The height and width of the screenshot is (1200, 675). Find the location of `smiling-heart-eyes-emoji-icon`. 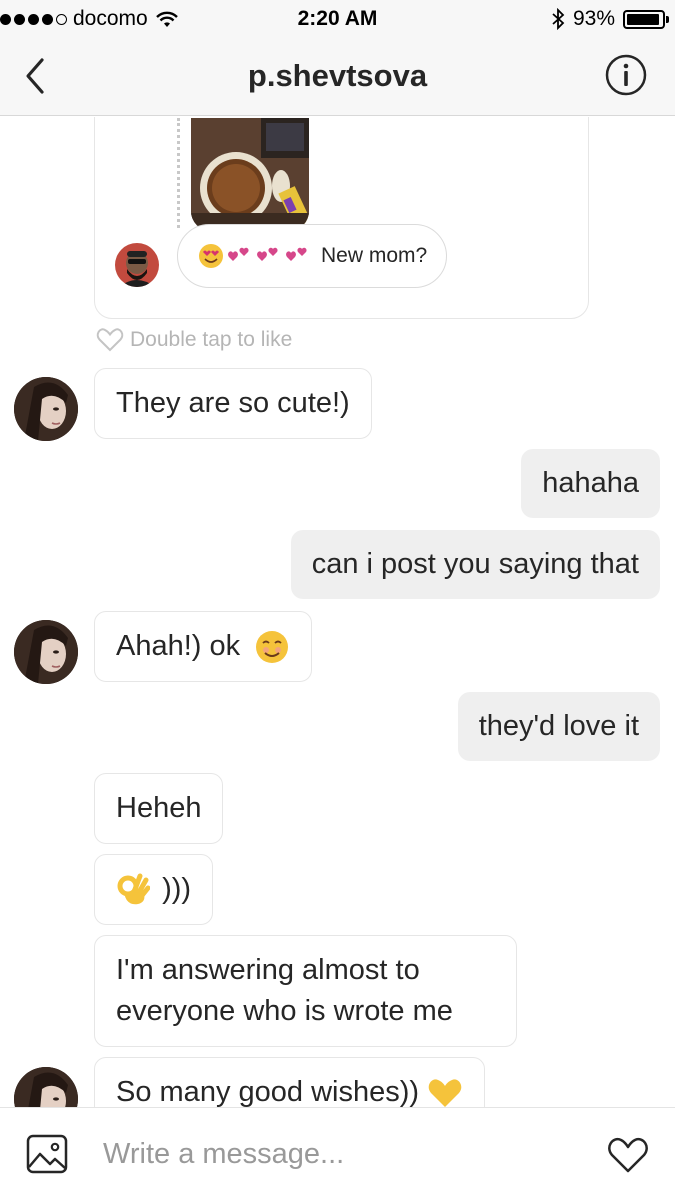

smiling-heart-eyes-emoji-icon is located at coordinates (211, 256).